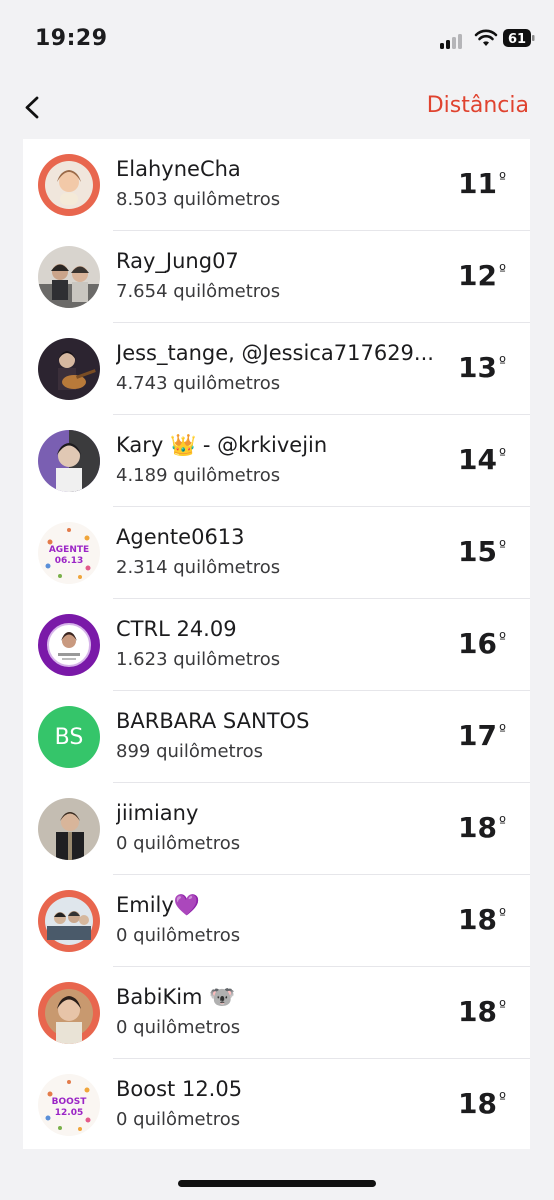 This screenshot has width=554, height=1200. What do you see at coordinates (276, 277) in the screenshot?
I see `list-item: Ray_Jung07 7.654 quilômetros 12 º` at bounding box center [276, 277].